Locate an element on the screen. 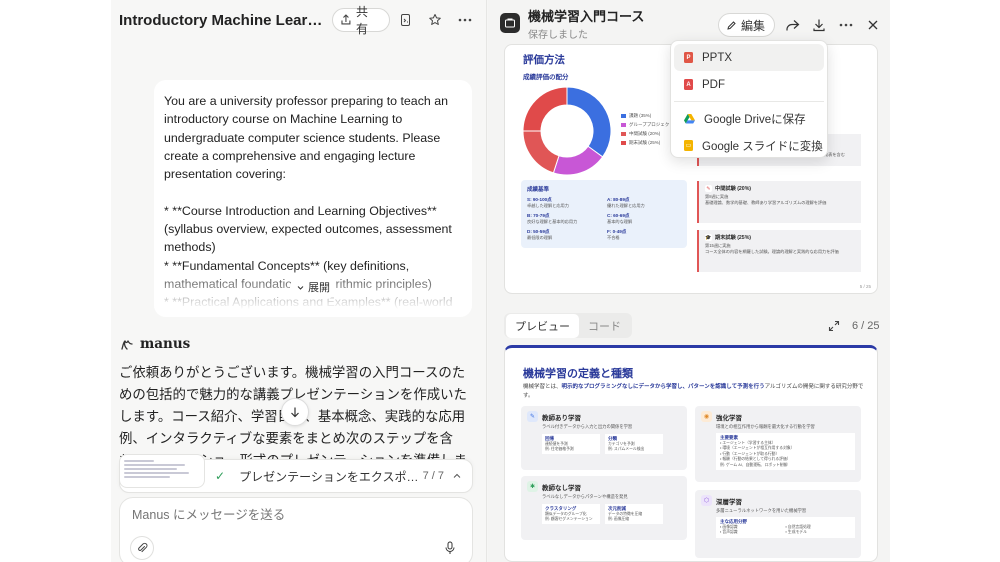 Image resolution: width=1000 pixels, height=562 pixels. voice-button is located at coordinates (450, 548).